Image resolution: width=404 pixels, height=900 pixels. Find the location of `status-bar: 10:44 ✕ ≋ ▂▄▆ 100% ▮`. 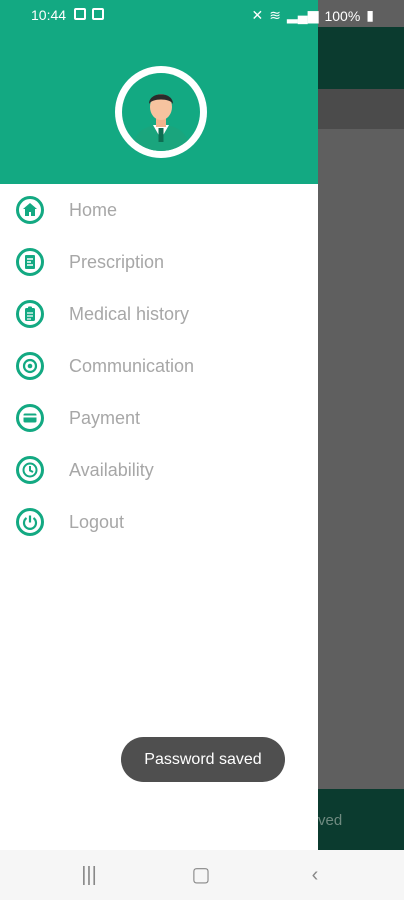

status-bar: 10:44 ✕ ≋ ▂▄▆ 100% ▮ is located at coordinates (202, 14).